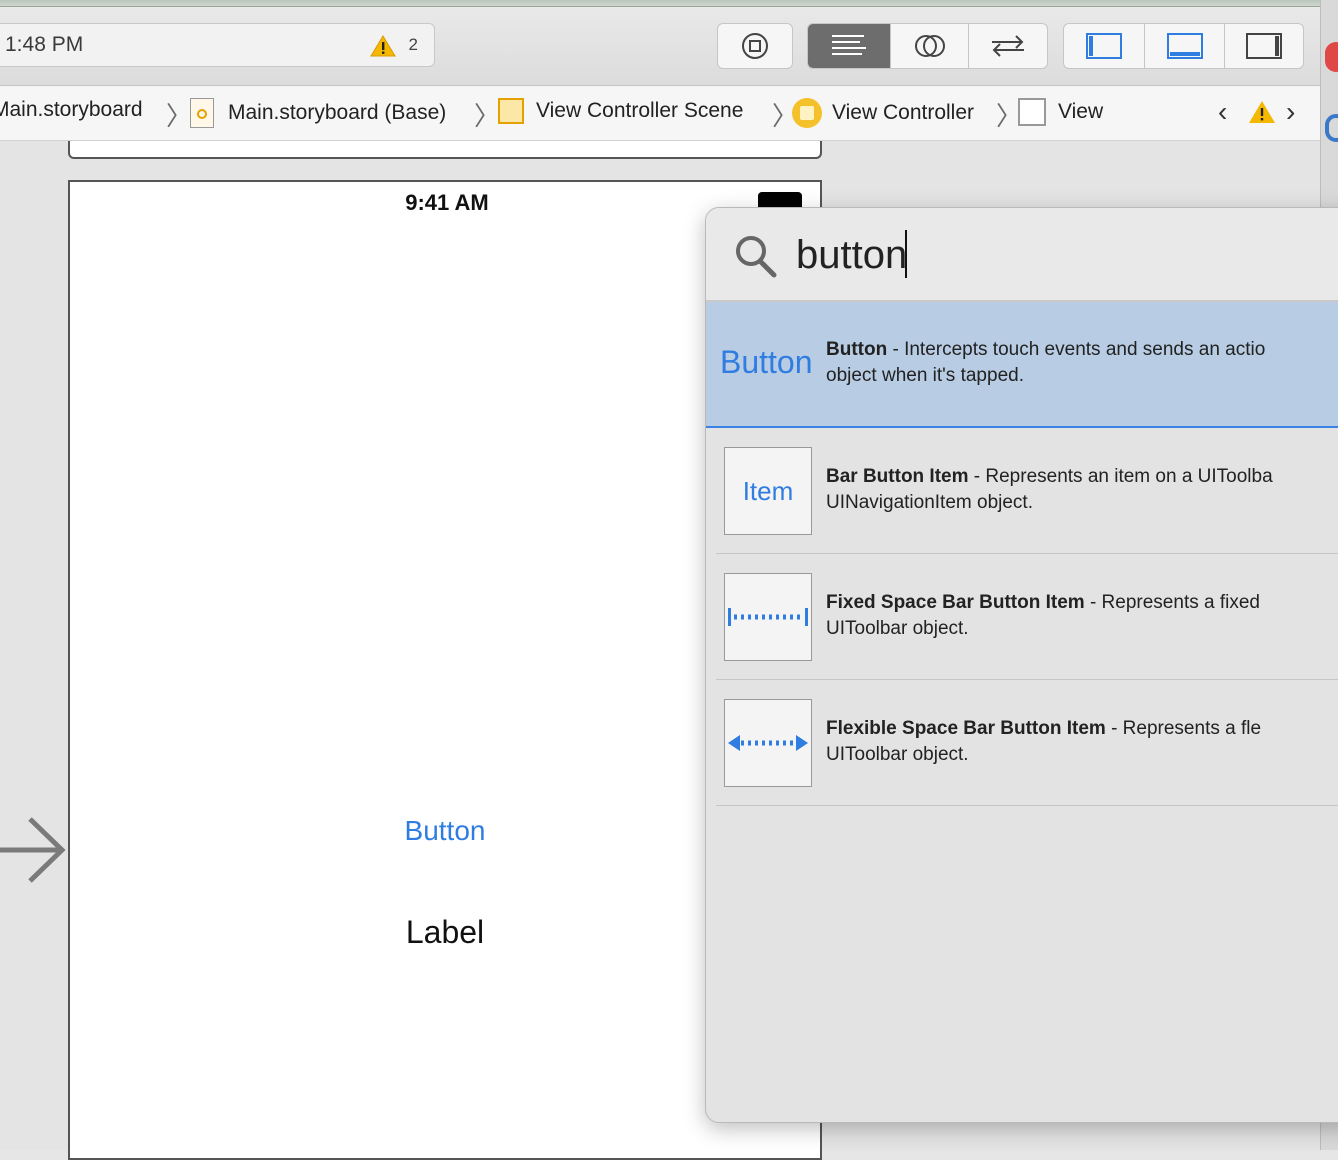 This screenshot has height=1160, width=1338. Describe the element at coordinates (413, 44) in the screenshot. I see `warning-count: 2` at that location.